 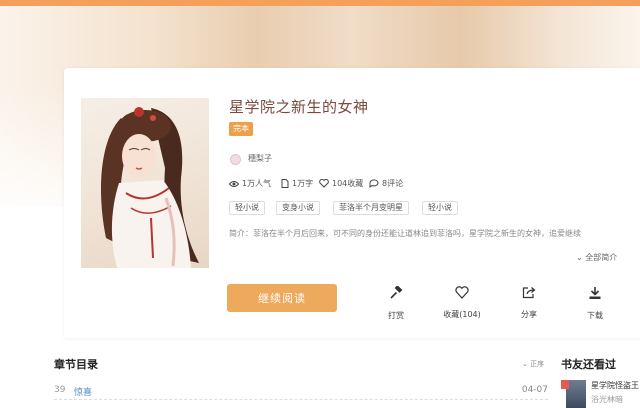 What do you see at coordinates (371, 208) in the screenshot?
I see `tag-item: 菲洛半个月变明星` at bounding box center [371, 208].